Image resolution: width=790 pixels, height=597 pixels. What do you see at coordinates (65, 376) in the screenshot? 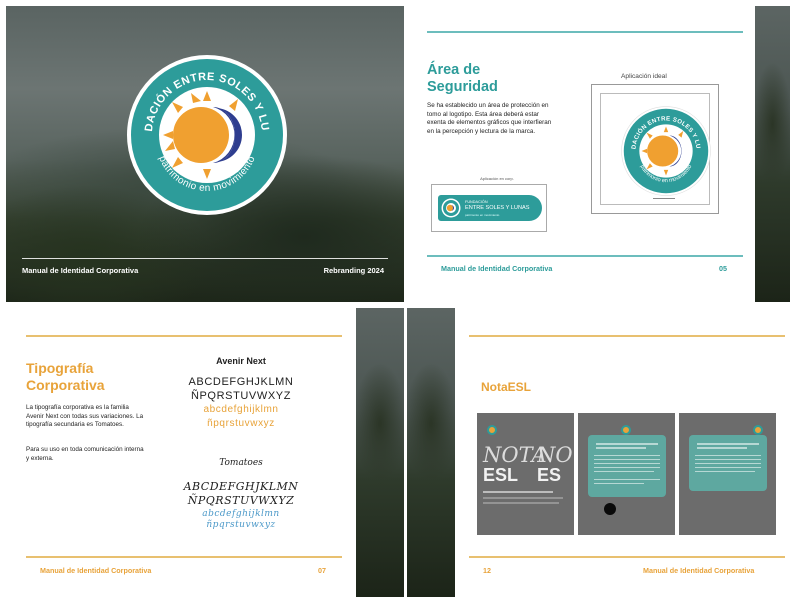
I see `page-title: Tipografía Corporativa` at bounding box center [65, 376].